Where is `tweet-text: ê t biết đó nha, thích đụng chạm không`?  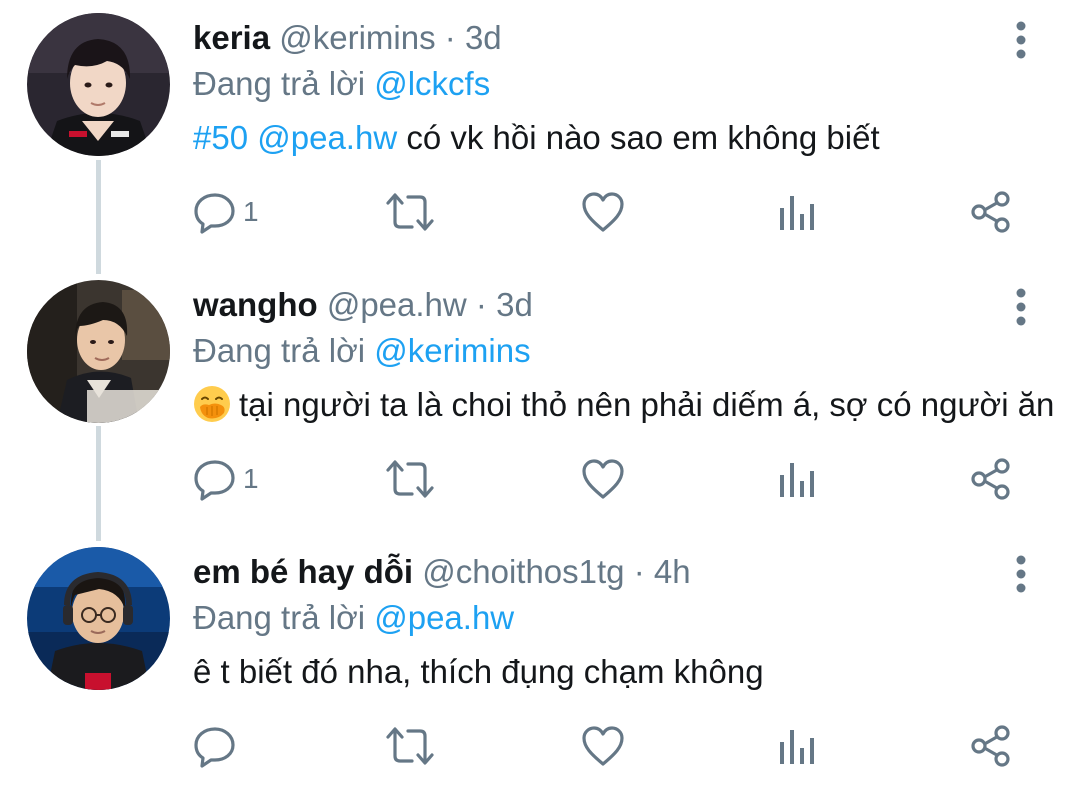 tweet-text: ê t biết đó nha, thích đụng chạm không is located at coordinates (478, 672).